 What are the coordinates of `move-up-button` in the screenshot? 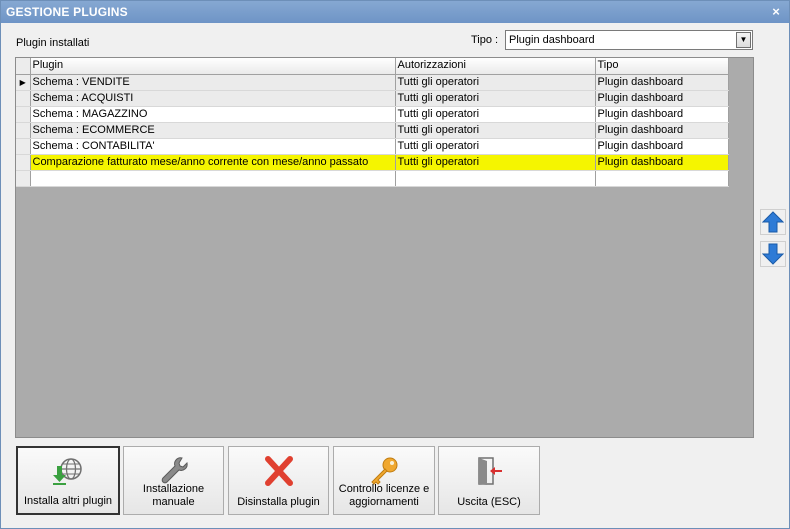 It's located at (773, 222).